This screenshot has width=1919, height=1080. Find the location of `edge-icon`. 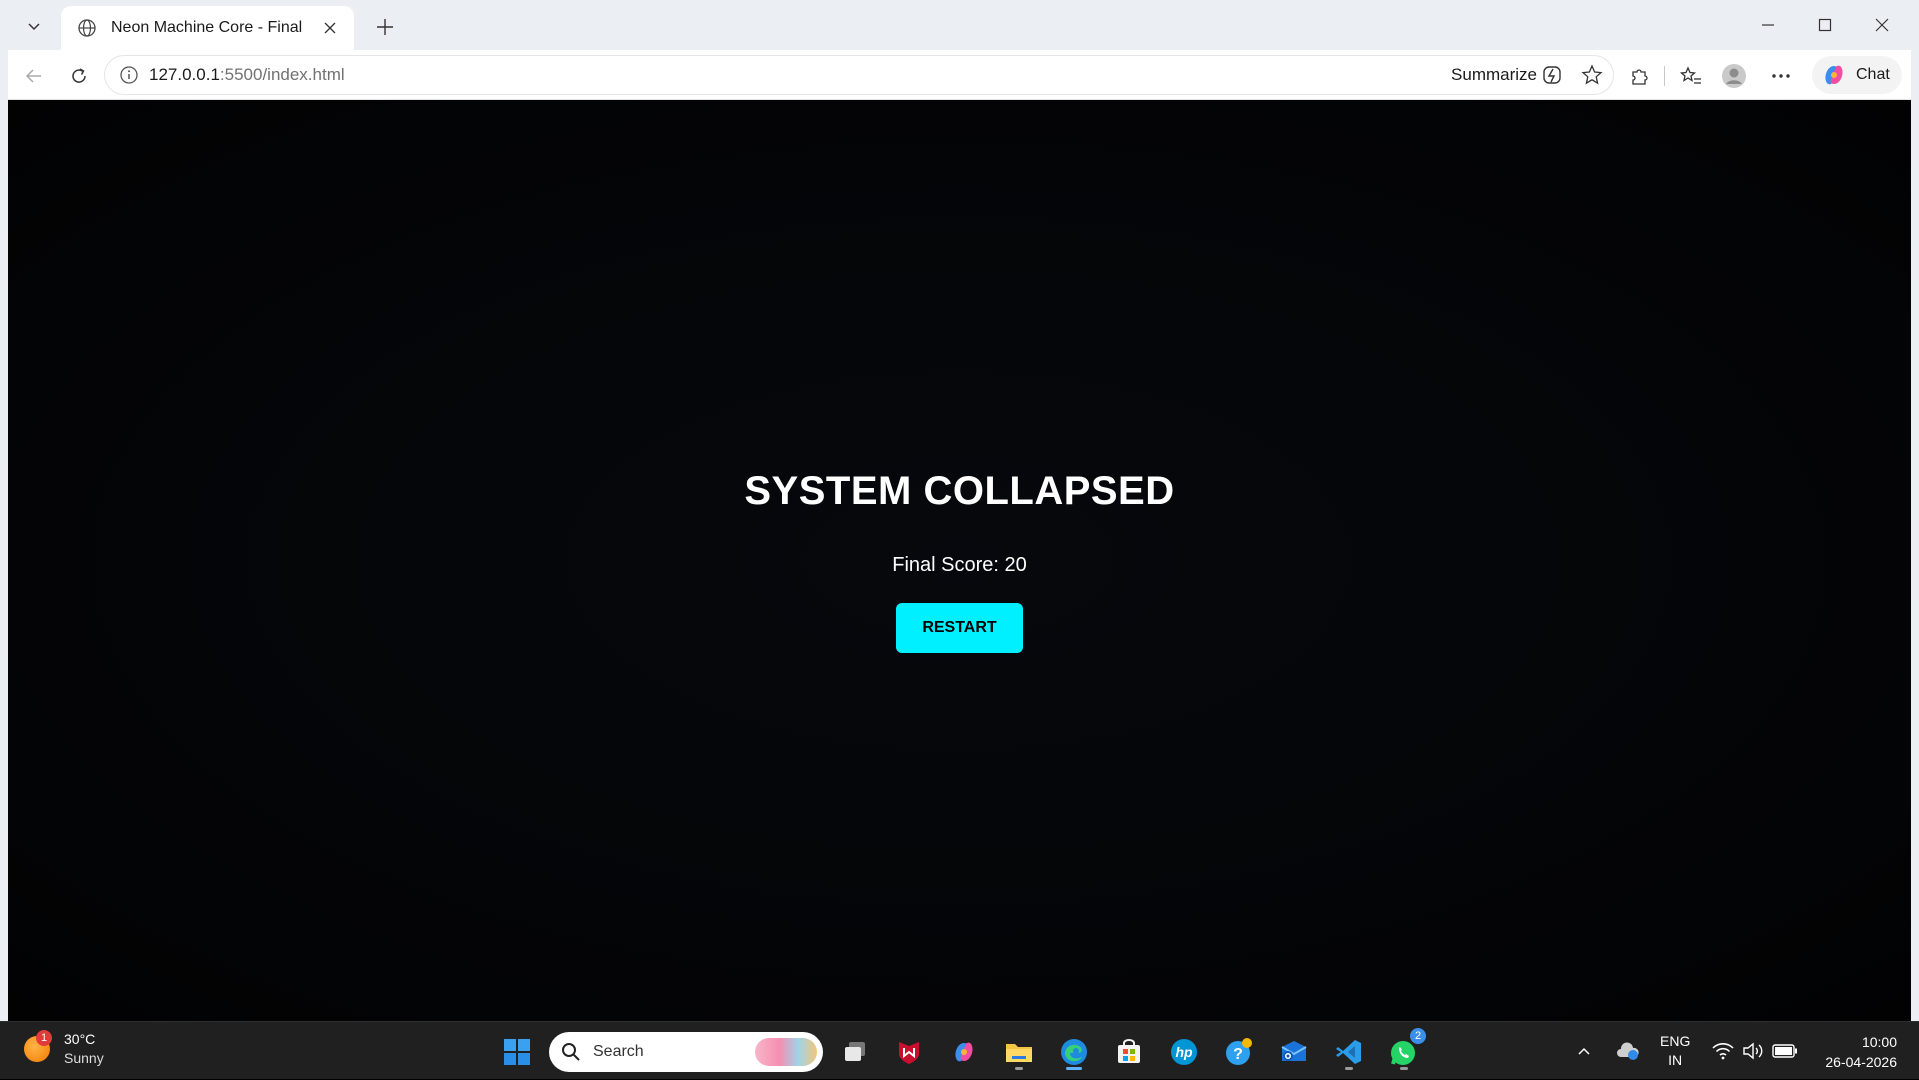

edge-icon is located at coordinates (1074, 1052).